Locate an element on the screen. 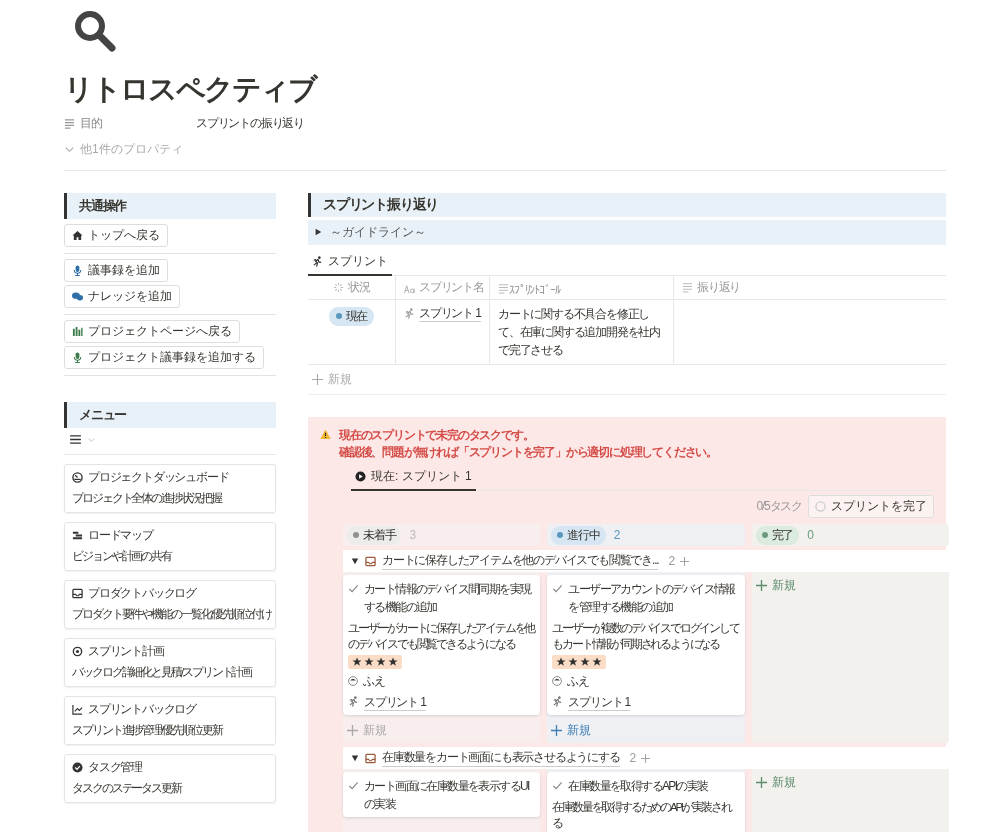 The height and width of the screenshot is (832, 1005). menu-card: タスク管理 タスクのステータス更新 is located at coordinates (170, 778).